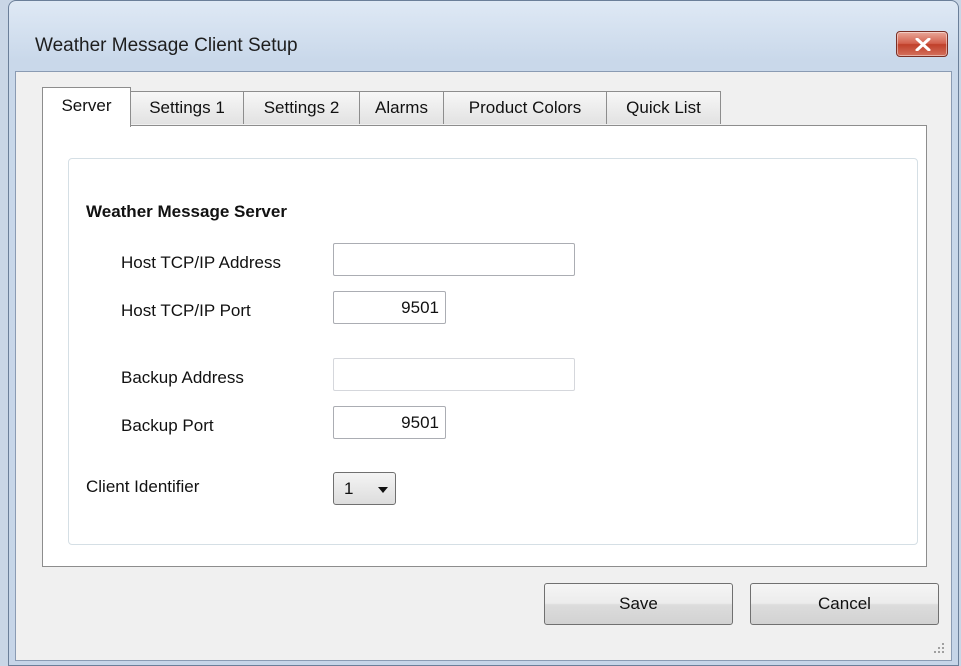 This screenshot has width=961, height=666. Describe the element at coordinates (186, 211) in the screenshot. I see `group-title: Weather Message Server` at that location.